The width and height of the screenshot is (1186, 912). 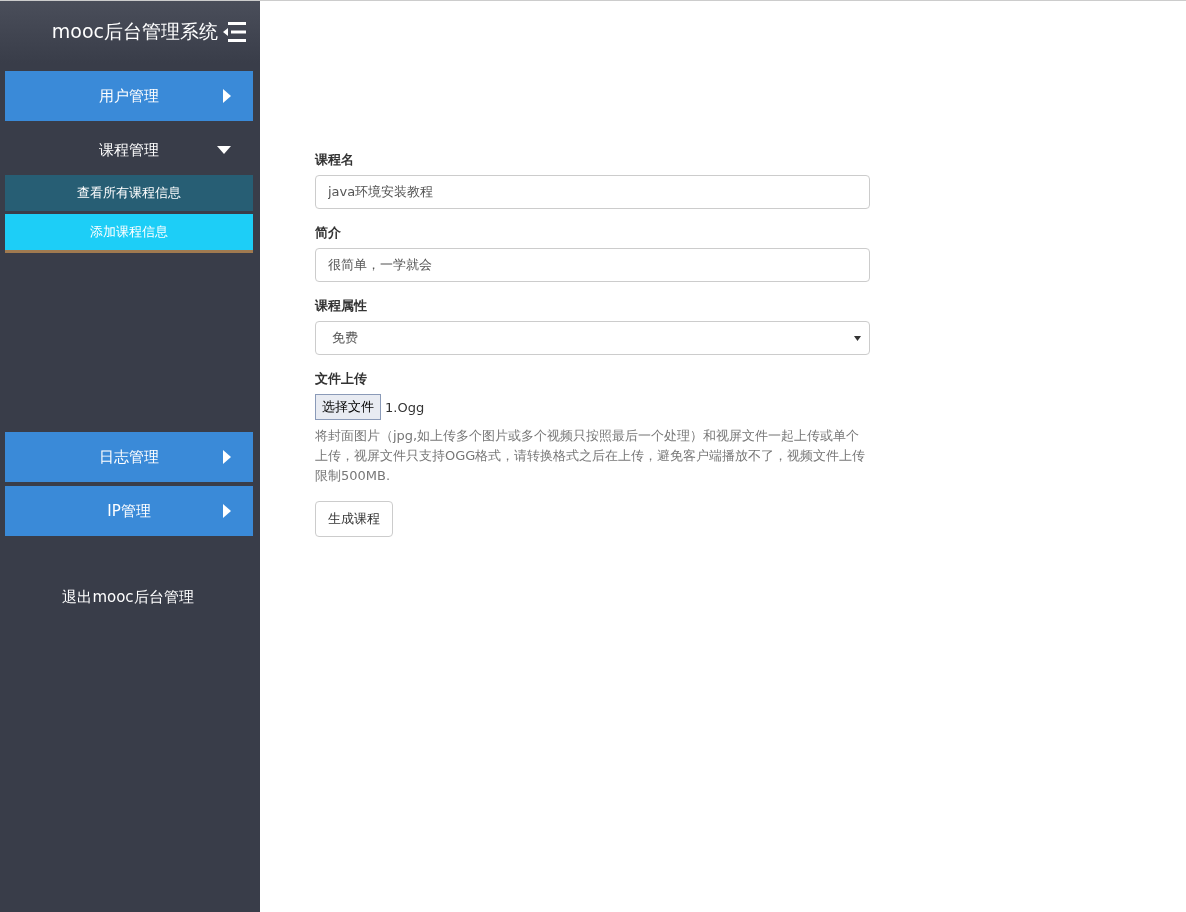 What do you see at coordinates (130, 597) in the screenshot?
I see `logout-link: 退出mooc后台管理` at bounding box center [130, 597].